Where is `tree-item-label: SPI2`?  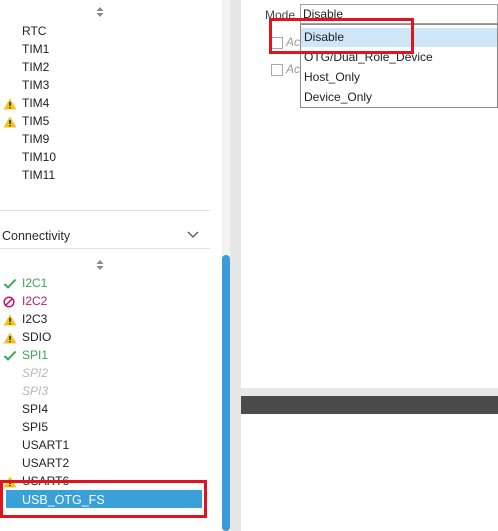 tree-item-label: SPI2 is located at coordinates (35, 373).